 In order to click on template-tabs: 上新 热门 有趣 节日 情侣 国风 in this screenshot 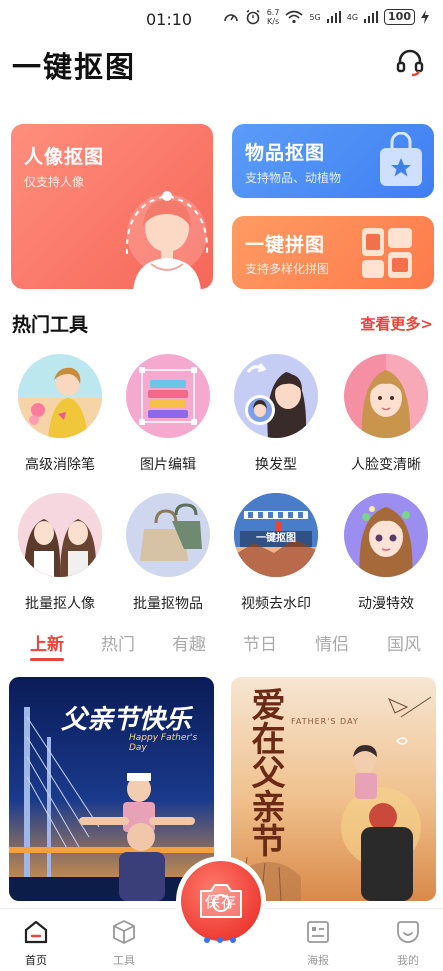, I will do `click(221, 647)`.